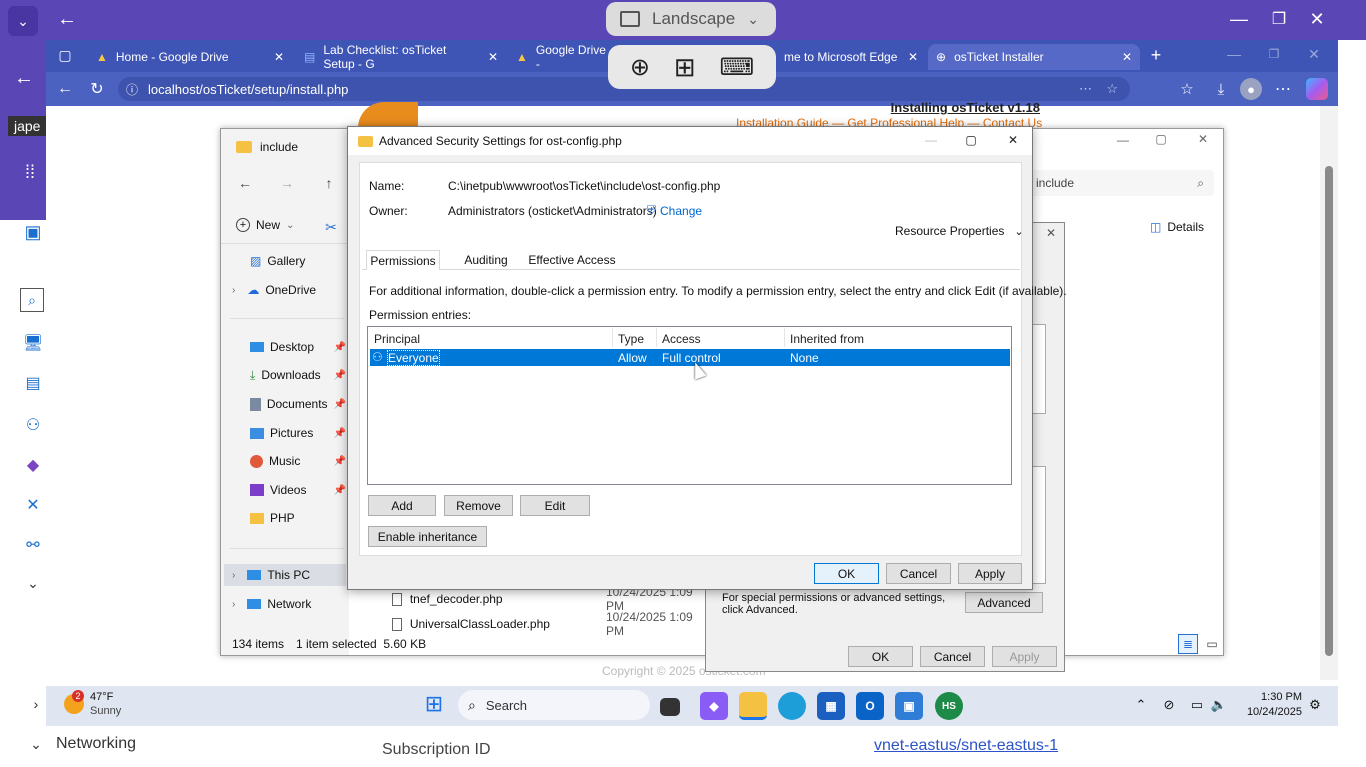  What do you see at coordinates (1315, 705) in the screenshot?
I see `settings-icon: ⚙` at bounding box center [1315, 705].